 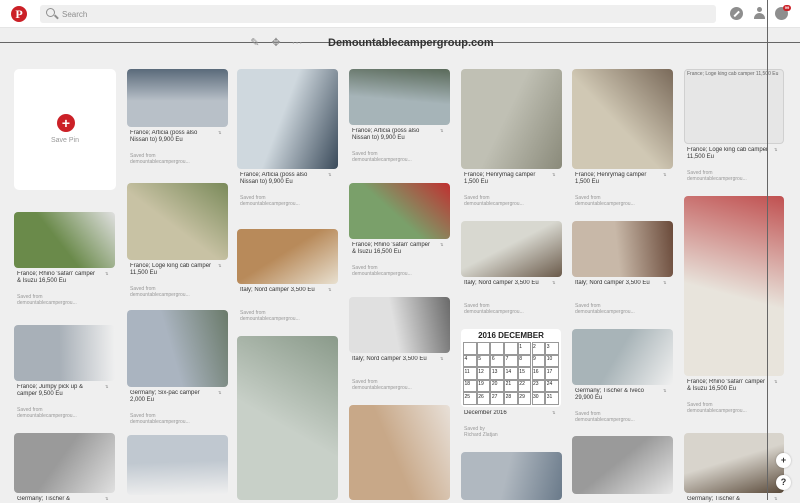 I want to click on pin-title: Germany; Six-pac camper 2,000 Eu, so click(x=171, y=397).